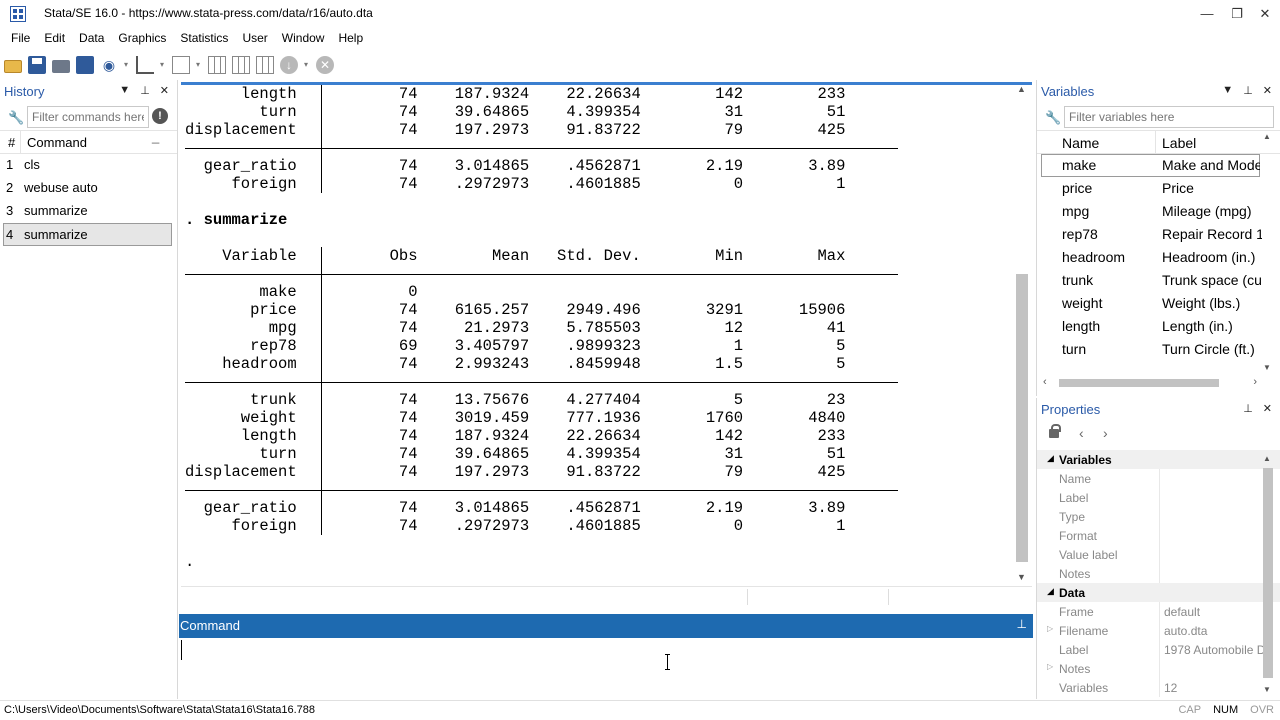 The height and width of the screenshot is (720, 1280). I want to click on lock-icon, so click(1055, 431).